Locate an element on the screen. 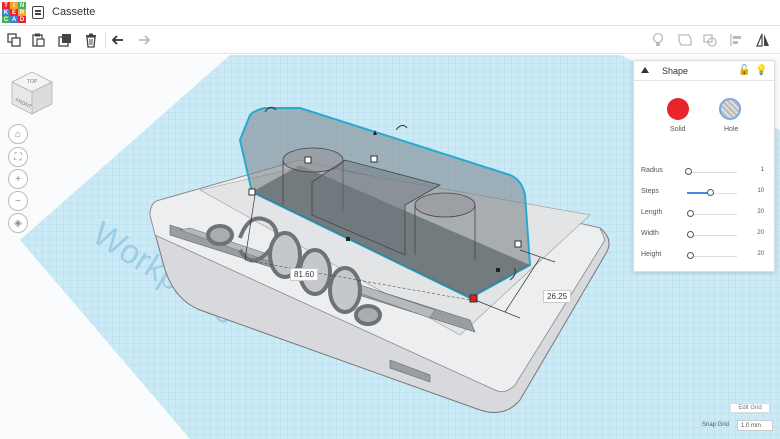  minus-icon: − is located at coordinates (18, 201).